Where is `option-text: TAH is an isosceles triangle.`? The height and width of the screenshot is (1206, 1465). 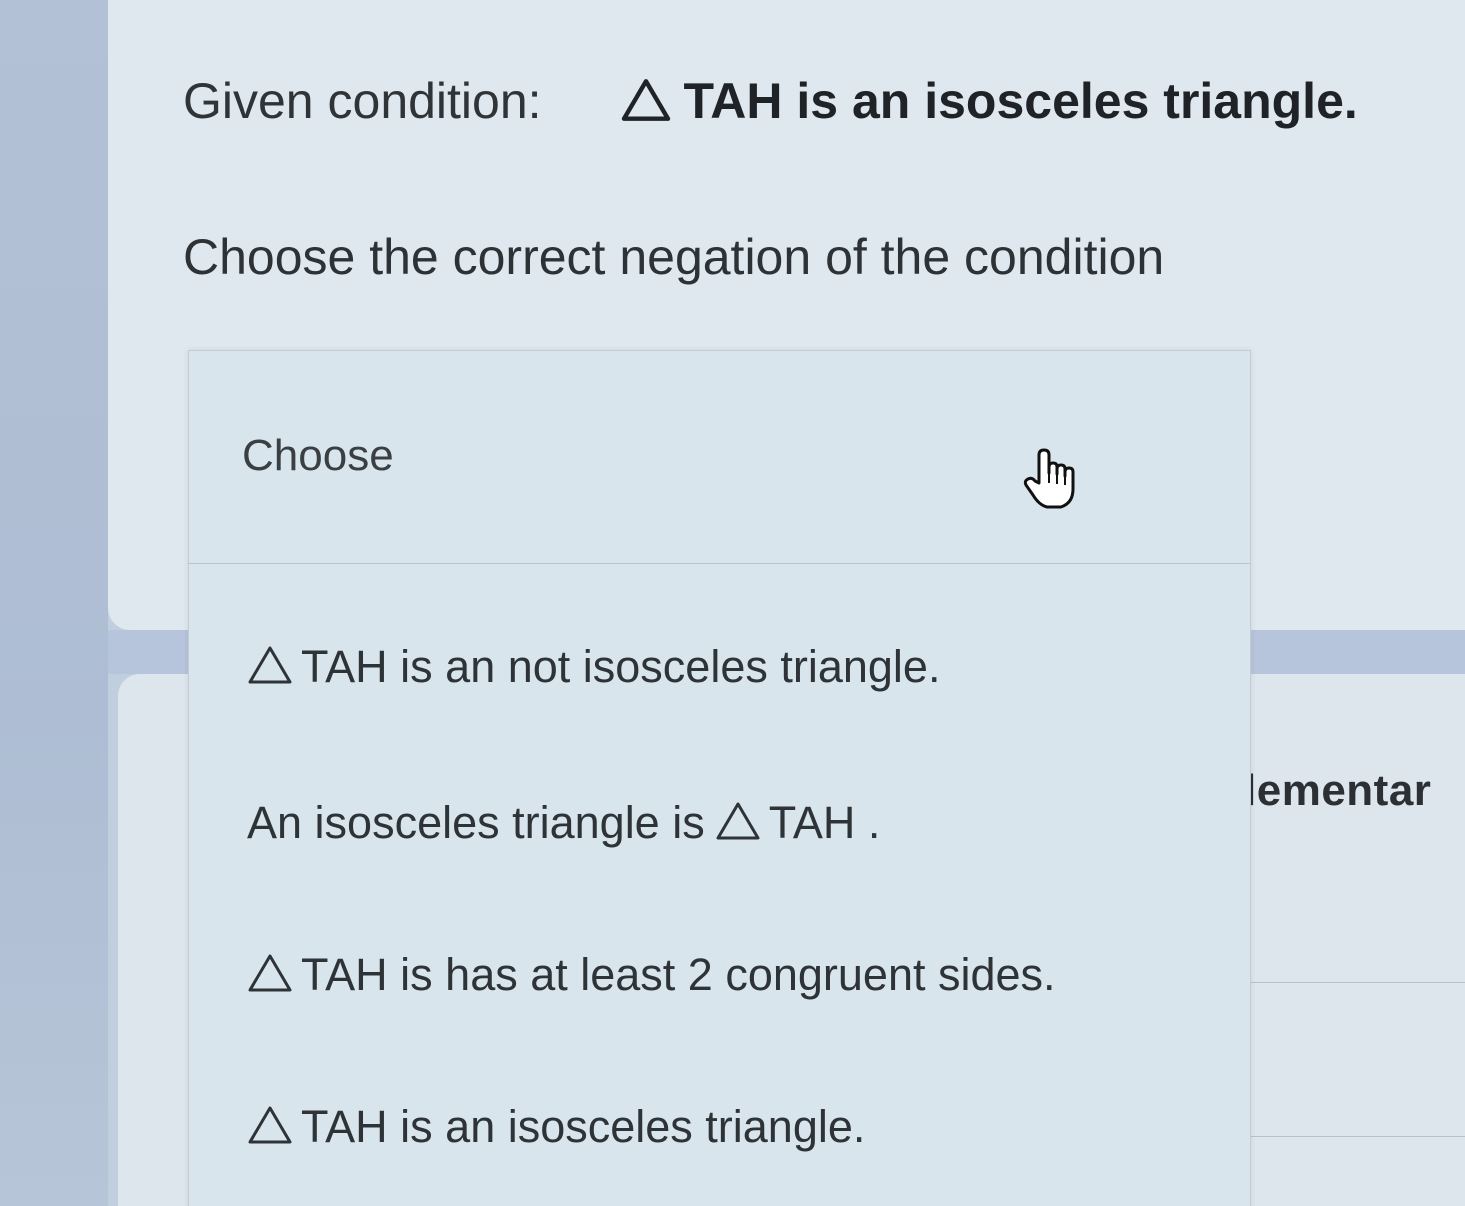 option-text: TAH is an isosceles triangle. is located at coordinates (583, 1126).